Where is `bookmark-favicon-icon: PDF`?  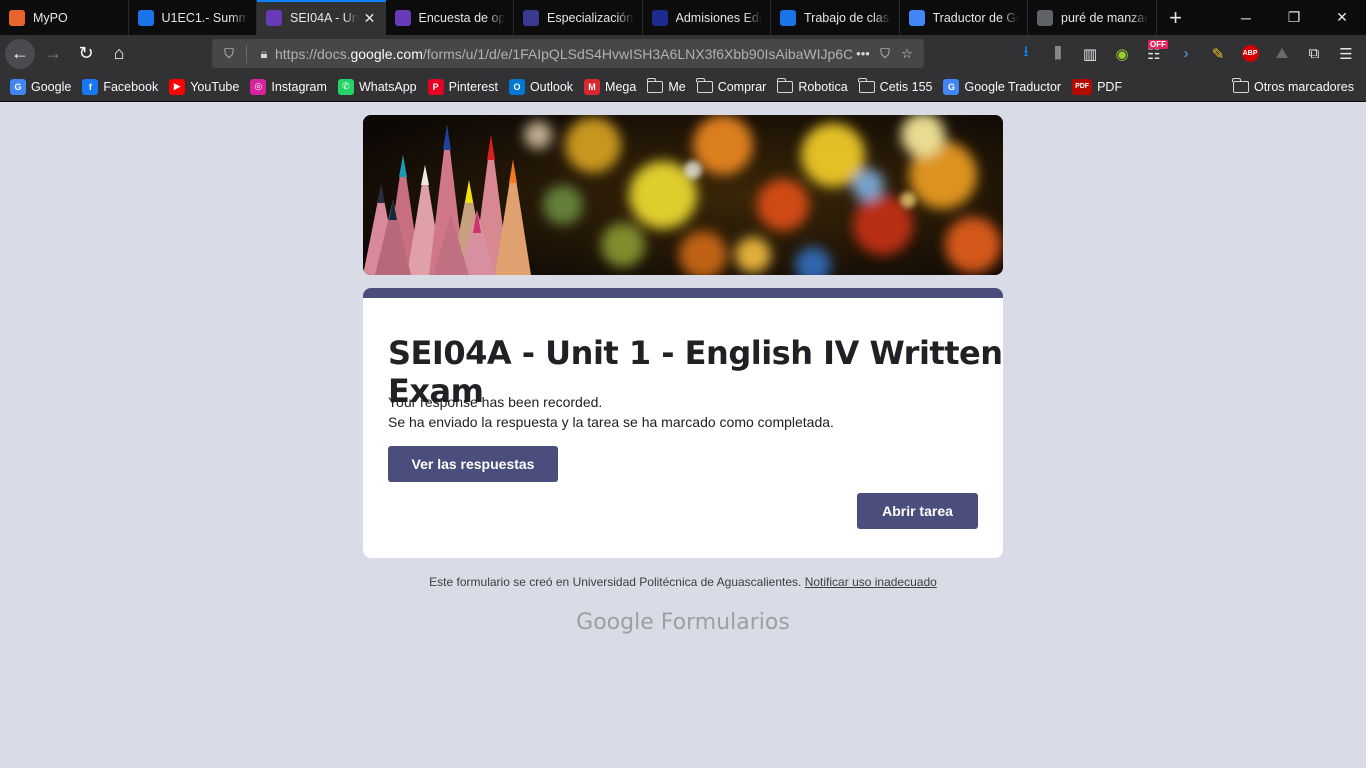 bookmark-favicon-icon: PDF is located at coordinates (1082, 86).